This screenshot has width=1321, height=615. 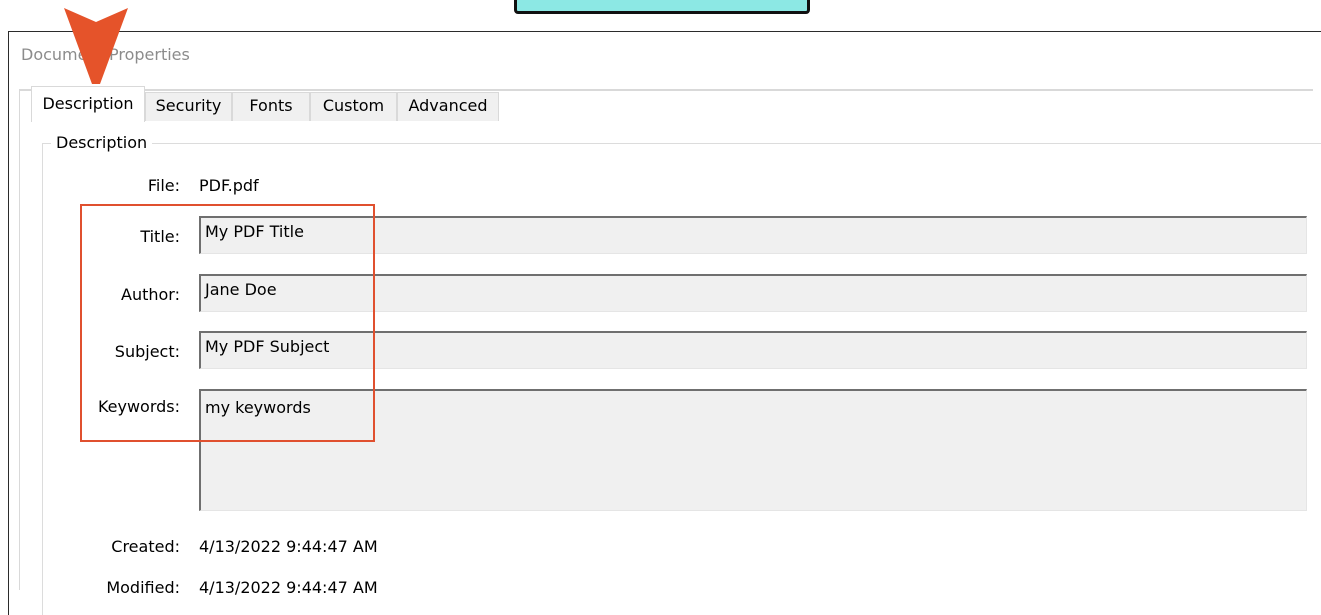 What do you see at coordinates (163, 185) in the screenshot?
I see `file-label: File:` at bounding box center [163, 185].